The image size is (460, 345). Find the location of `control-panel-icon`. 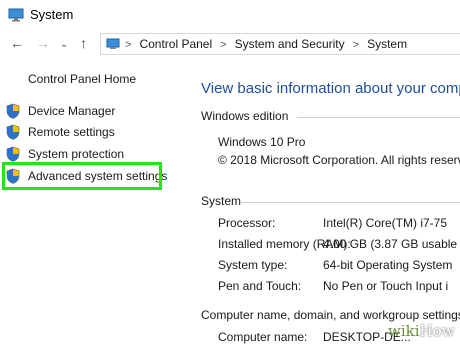

control-panel-icon is located at coordinates (113, 43).